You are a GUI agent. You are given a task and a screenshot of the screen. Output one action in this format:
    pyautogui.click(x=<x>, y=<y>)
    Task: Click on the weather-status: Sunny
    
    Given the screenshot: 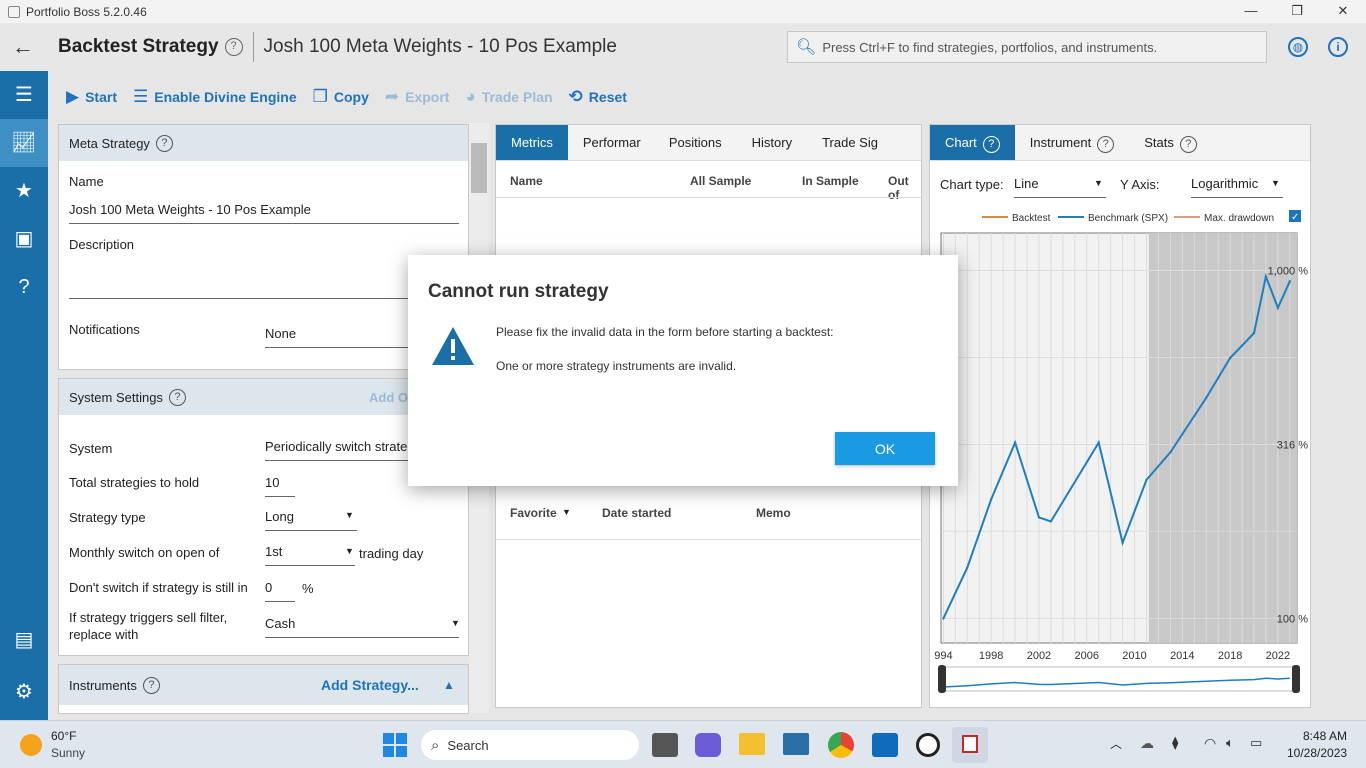 What is the action you would take?
    pyautogui.click(x=68, y=753)
    